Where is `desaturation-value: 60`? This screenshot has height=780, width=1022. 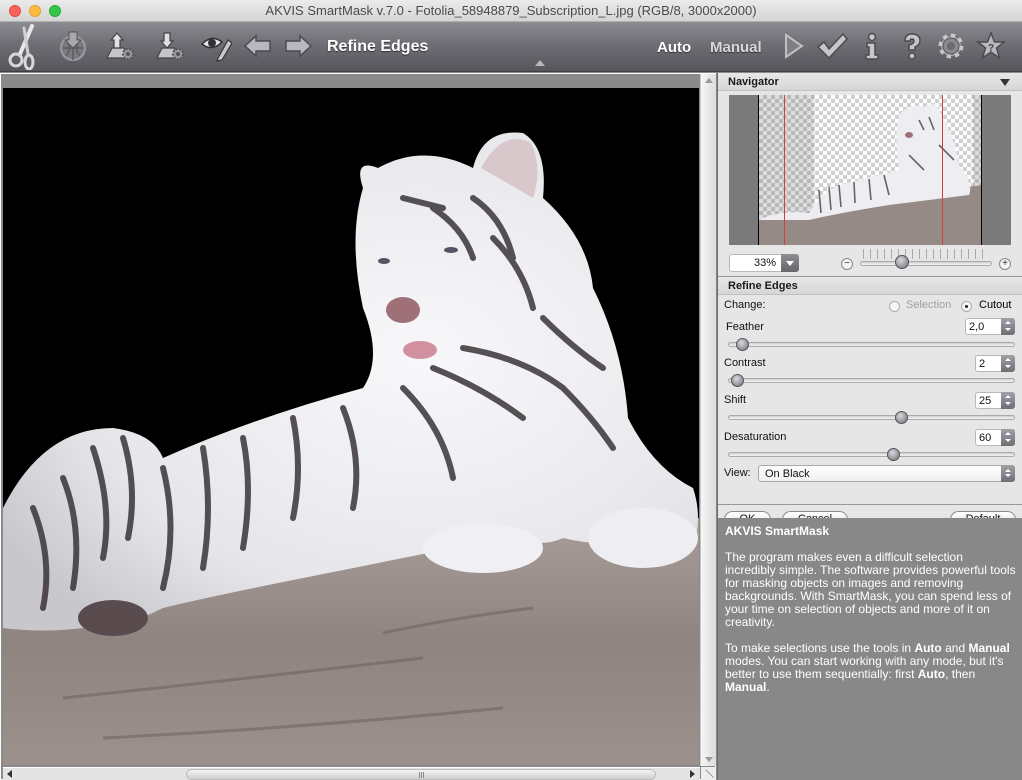 desaturation-value: 60 is located at coordinates (985, 438).